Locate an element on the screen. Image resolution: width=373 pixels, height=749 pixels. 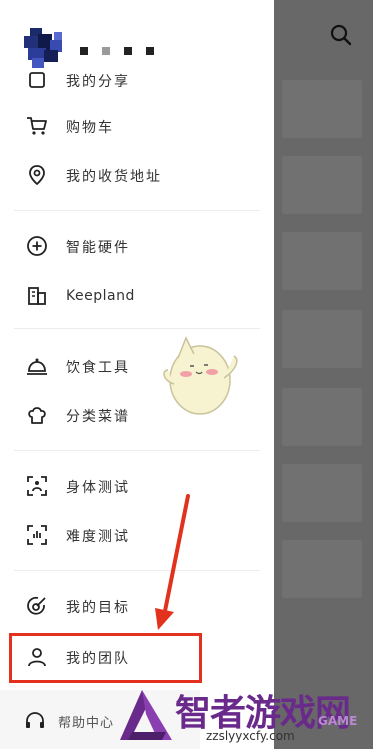
location-pin-icon is located at coordinates (37, 175).